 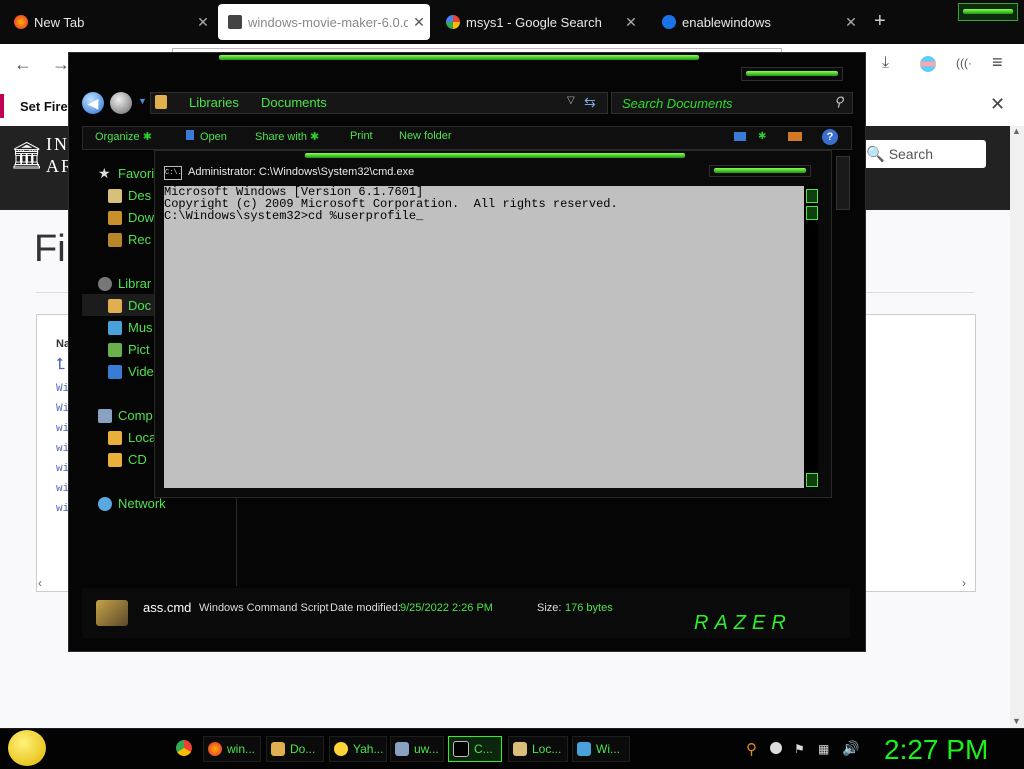 I want to click on breadcrumb-libraries: Libraries, so click(x=214, y=102).